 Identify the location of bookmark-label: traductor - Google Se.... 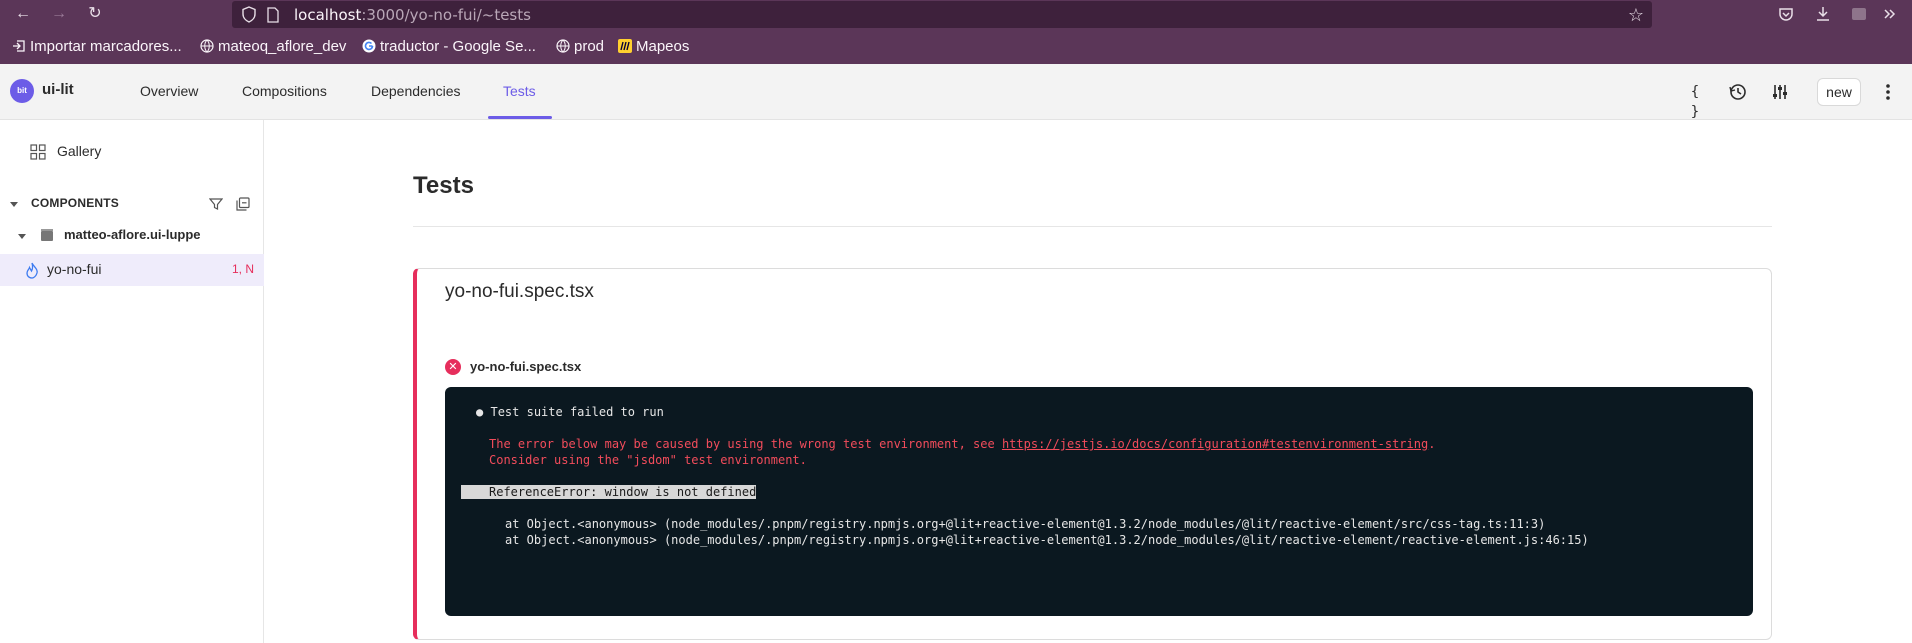
(458, 46).